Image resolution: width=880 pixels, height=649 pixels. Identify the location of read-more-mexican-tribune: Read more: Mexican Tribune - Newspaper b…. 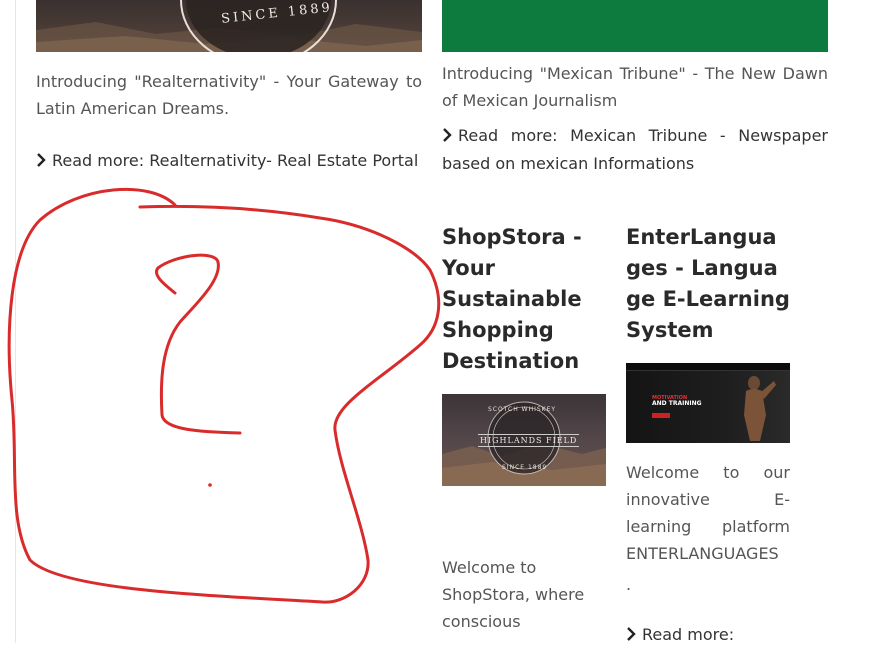
(635, 150).